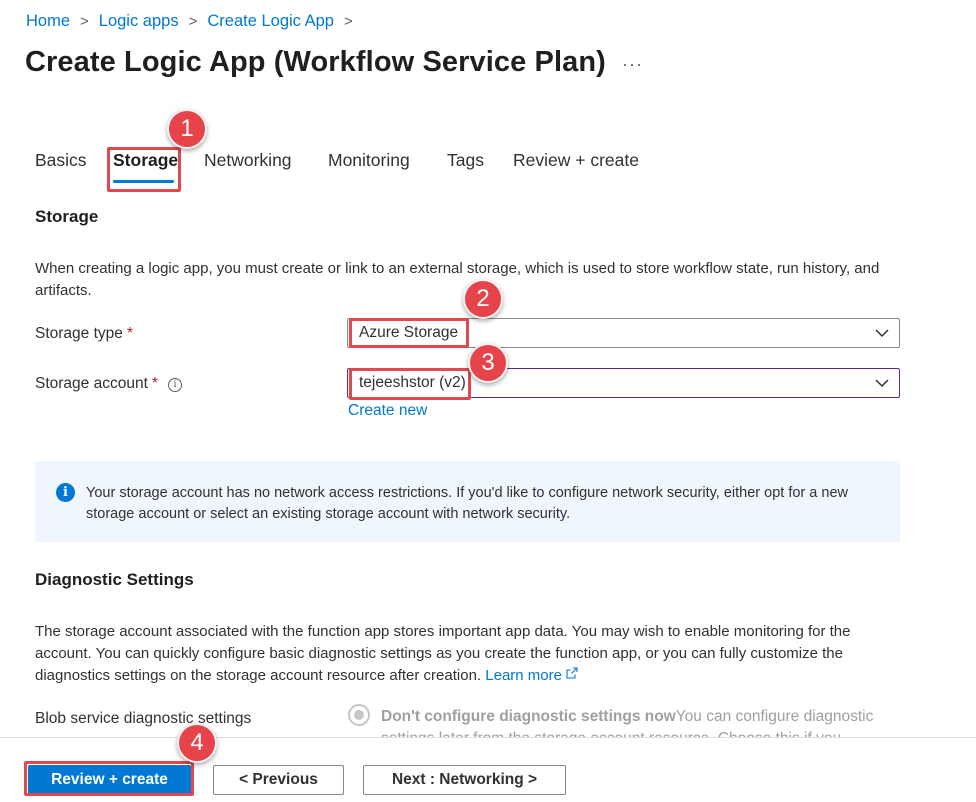 This screenshot has width=976, height=802. What do you see at coordinates (623, 383) in the screenshot?
I see `storage-account-dropdown: tejeeshstor (v2)` at bounding box center [623, 383].